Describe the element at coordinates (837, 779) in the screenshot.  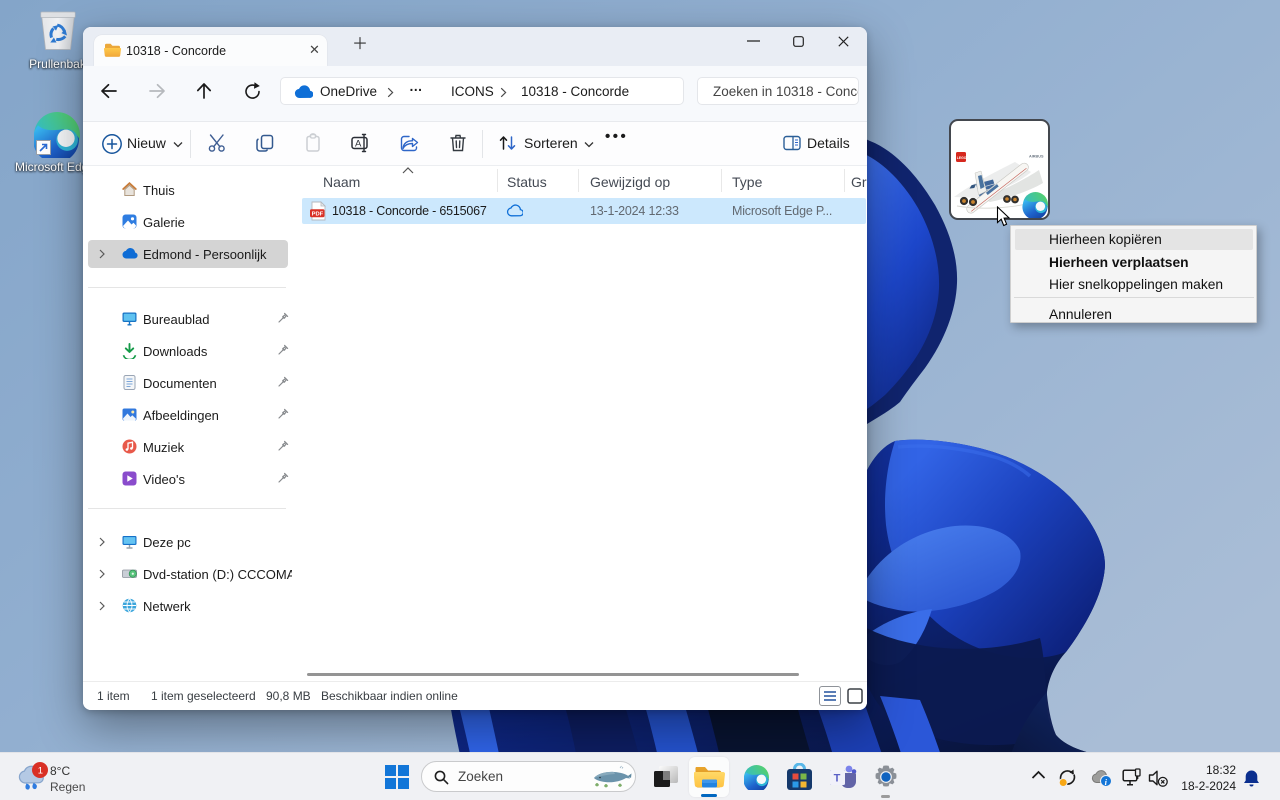
I see `svg-text: T` at that location.